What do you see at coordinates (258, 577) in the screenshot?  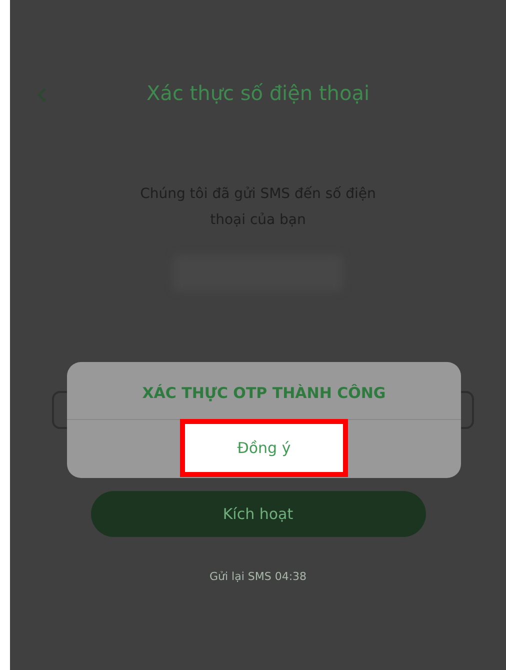 I see `resend-text: Gửi lại SMS 04:38` at bounding box center [258, 577].